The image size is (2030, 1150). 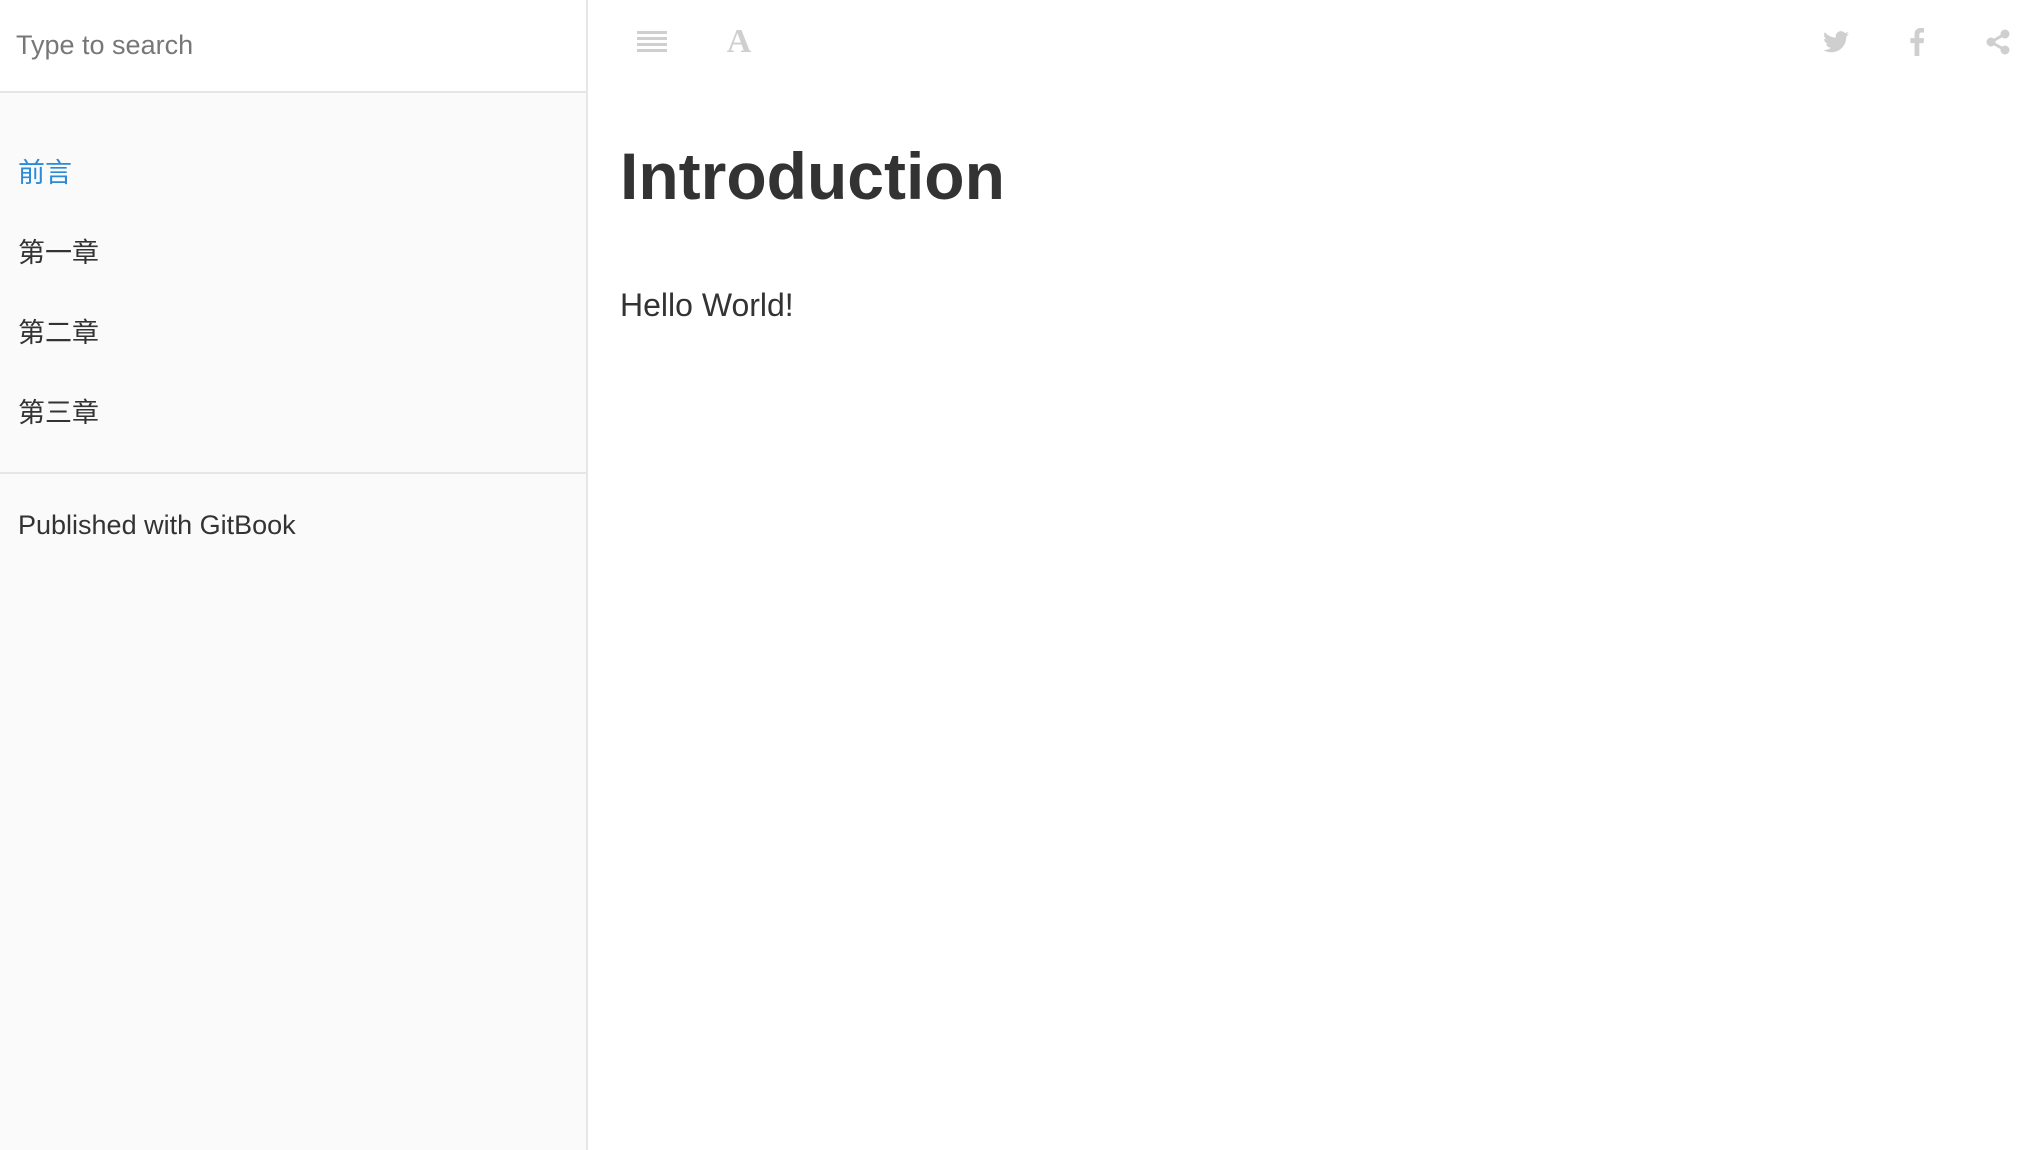 I want to click on summary-nav: 前言 第一章 第二章 第三章 Published with GitBook, so click(x=293, y=334).